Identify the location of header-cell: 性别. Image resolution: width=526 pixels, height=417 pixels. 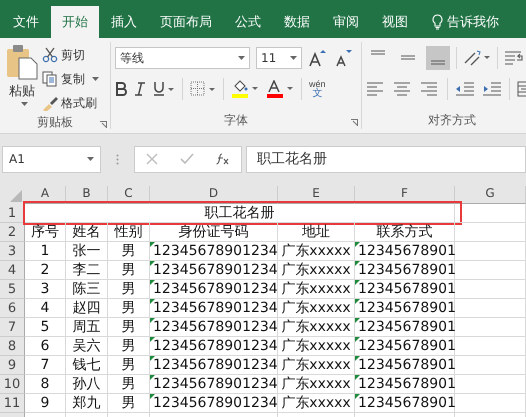
(129, 232).